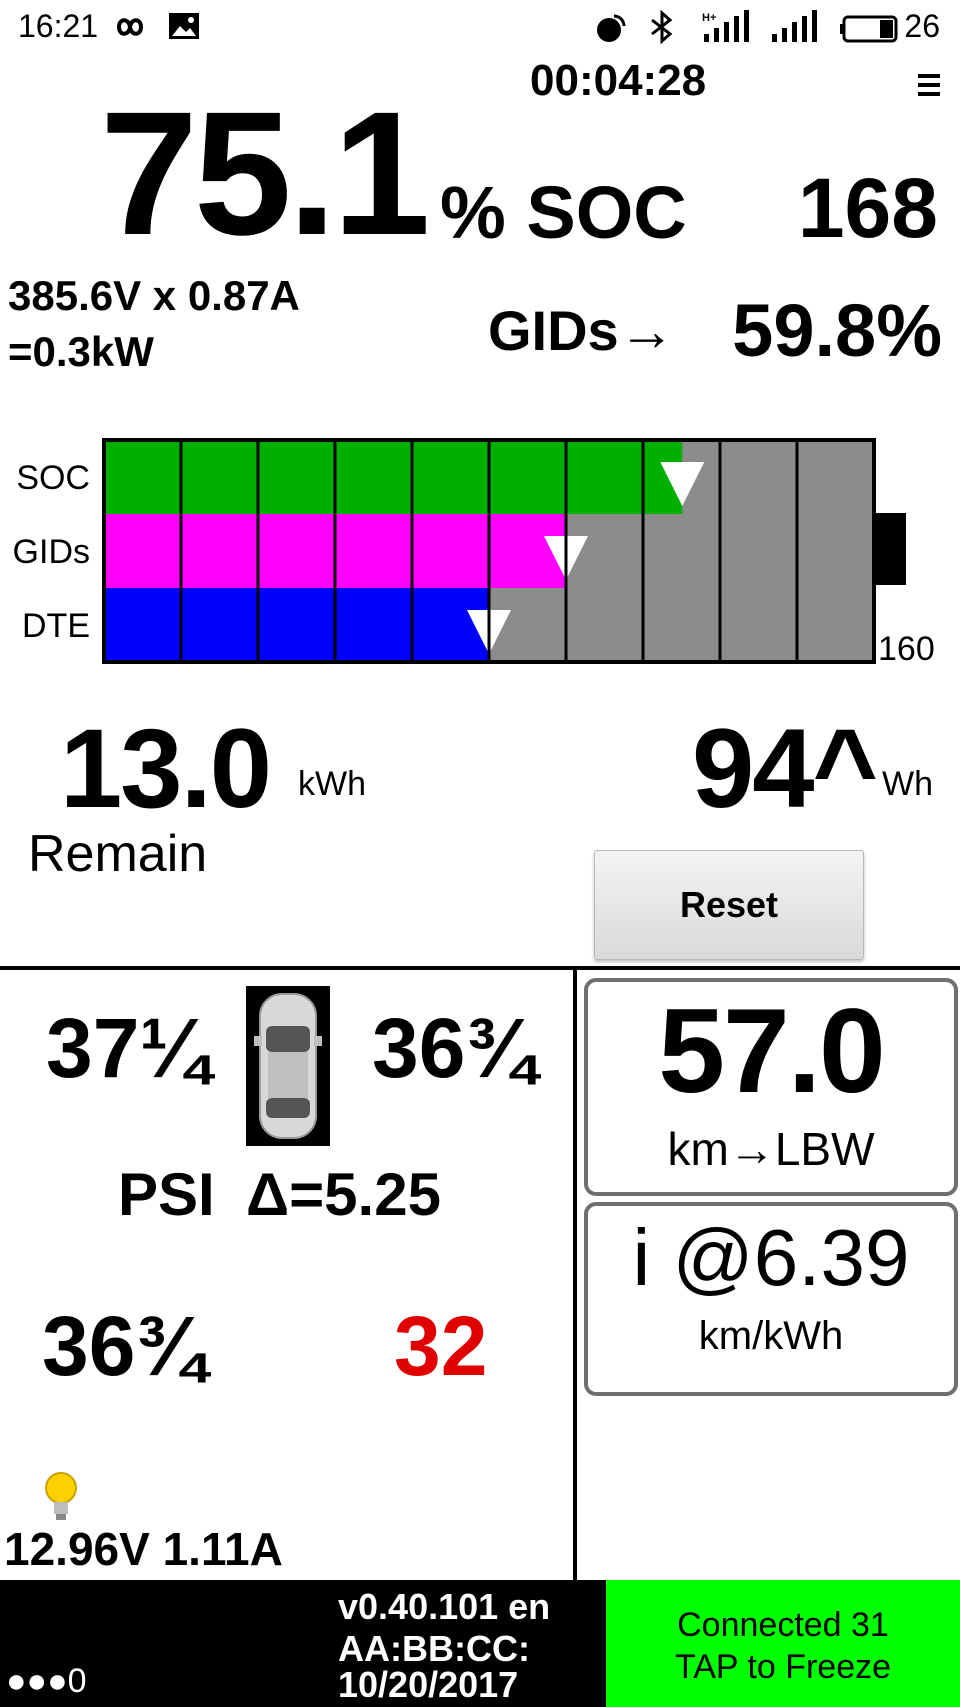 The image size is (960, 1707). I want to click on car-icon, so click(288, 1066).